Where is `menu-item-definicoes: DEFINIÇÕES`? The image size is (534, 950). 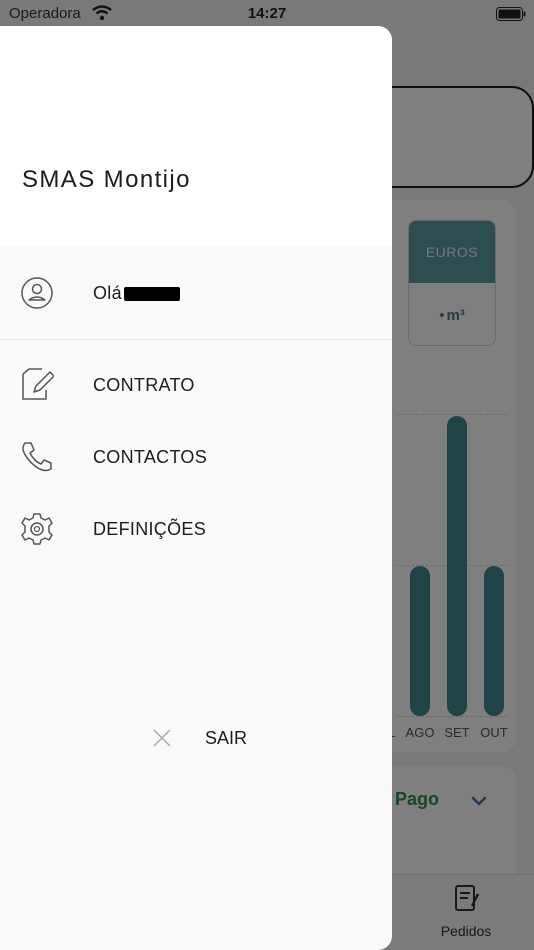 menu-item-definicoes: DEFINIÇÕES is located at coordinates (196, 529).